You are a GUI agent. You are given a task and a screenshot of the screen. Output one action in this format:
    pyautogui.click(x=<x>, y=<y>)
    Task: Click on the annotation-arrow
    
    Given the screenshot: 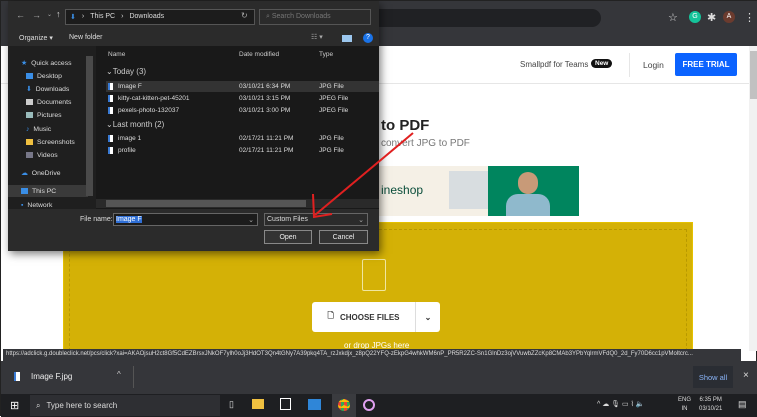 What is the action you would take?
    pyautogui.click(x=363, y=175)
    